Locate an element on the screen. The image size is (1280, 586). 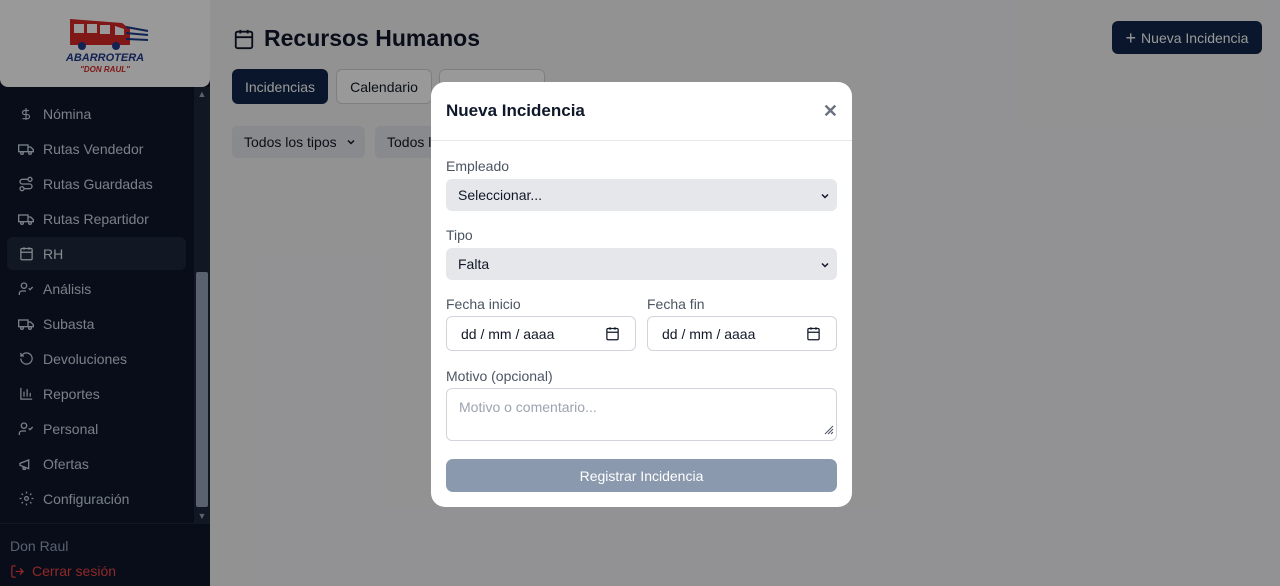
start-date-input: dd / mm / aaaa is located at coordinates (541, 333).